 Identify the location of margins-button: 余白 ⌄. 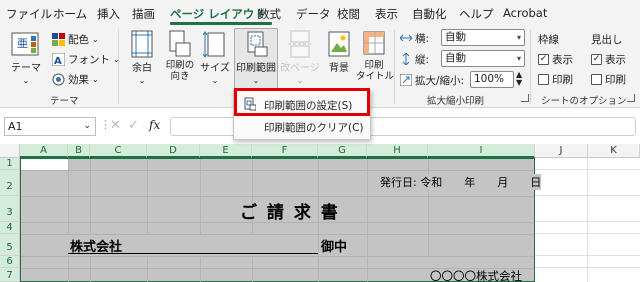
(142, 59).